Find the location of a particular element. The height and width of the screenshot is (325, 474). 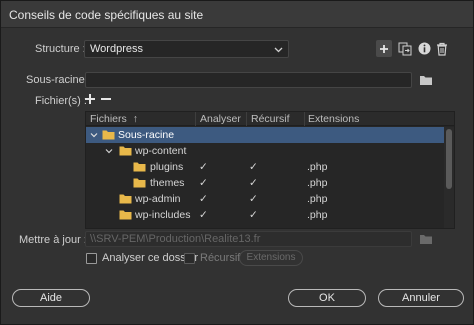

file-name: wp-content is located at coordinates (161, 151).